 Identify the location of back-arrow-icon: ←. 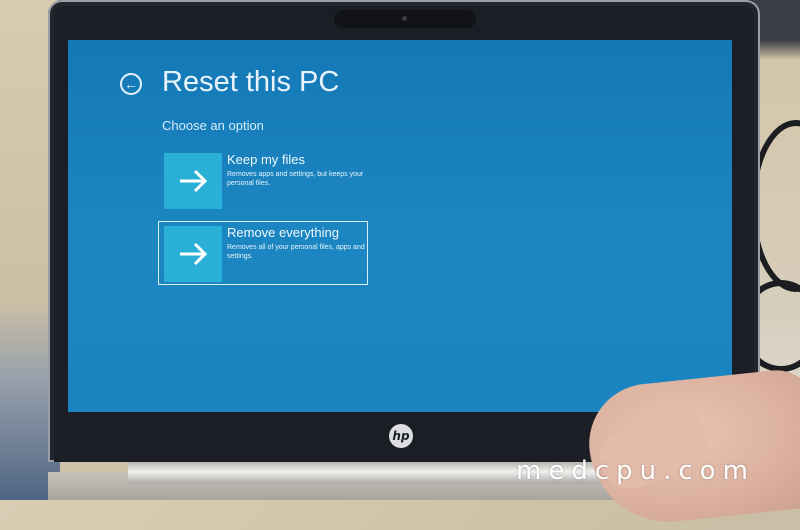
(131, 84).